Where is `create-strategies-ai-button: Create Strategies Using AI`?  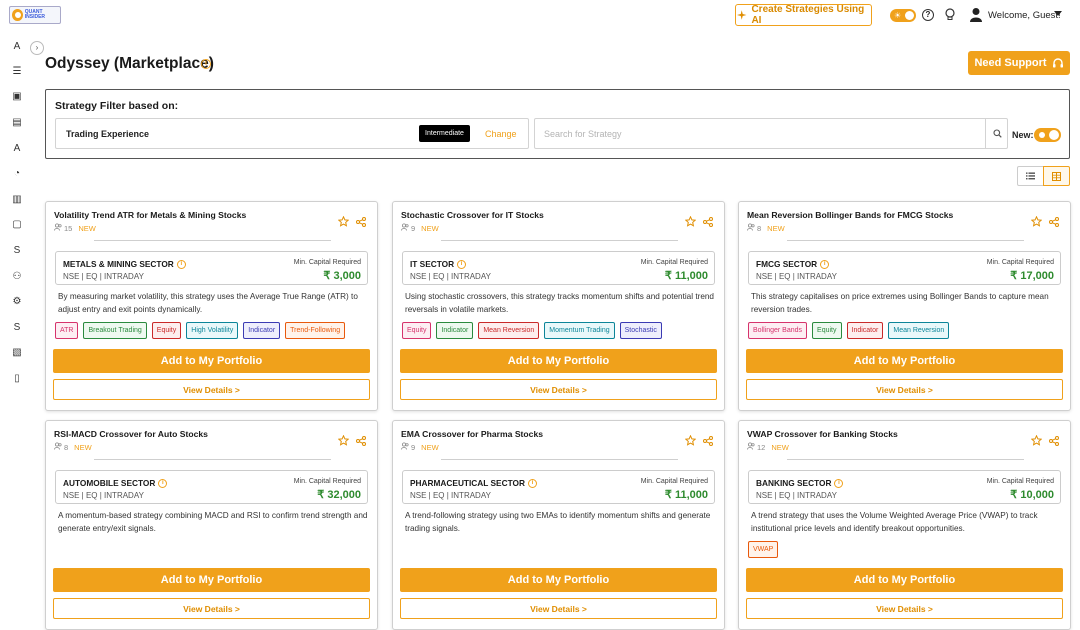
create-strategies-ai-button: Create Strategies Using AI is located at coordinates (803, 15).